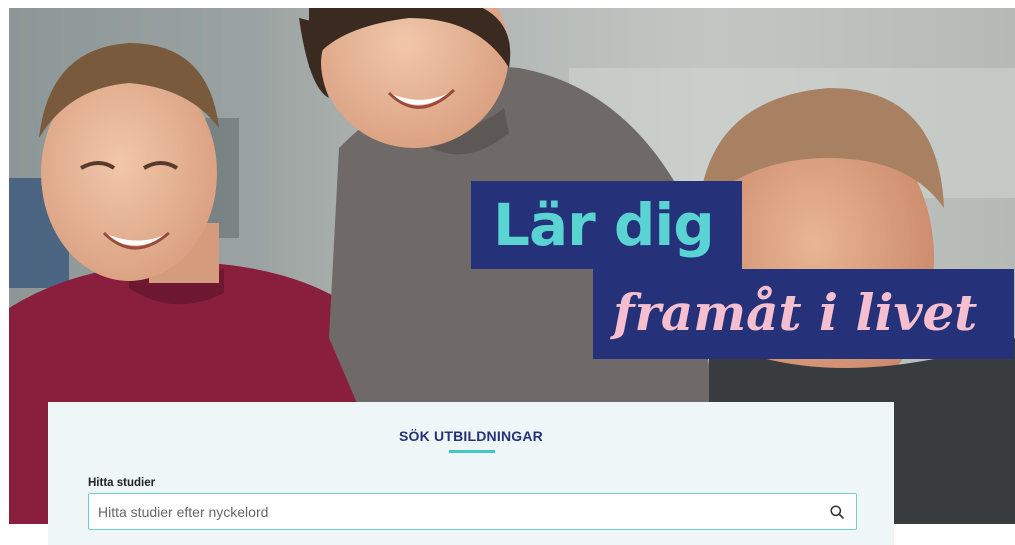 This screenshot has width=1015, height=545. I want to click on hero-tagline-line1: Lär dig, so click(606, 225).